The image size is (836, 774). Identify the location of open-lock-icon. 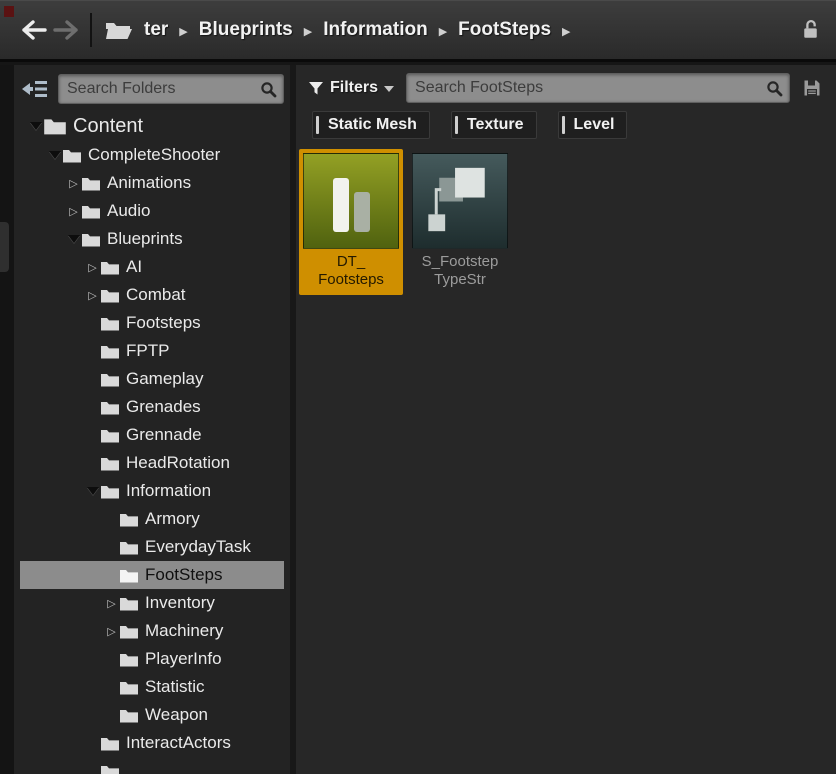
(810, 28).